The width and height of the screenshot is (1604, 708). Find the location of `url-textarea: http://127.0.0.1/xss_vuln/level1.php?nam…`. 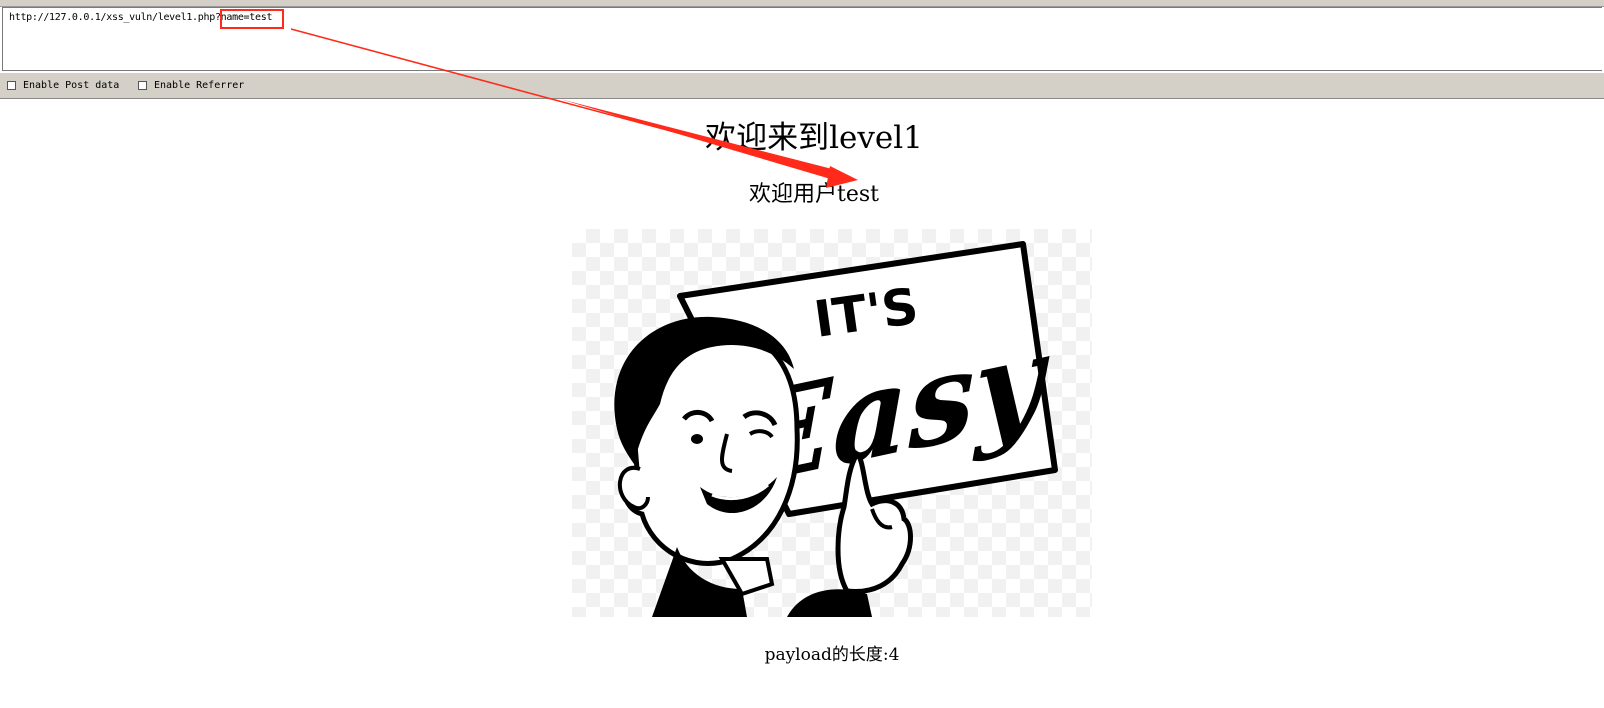

url-textarea: http://127.0.0.1/xss_vuln/level1.php?nam… is located at coordinates (802, 39).